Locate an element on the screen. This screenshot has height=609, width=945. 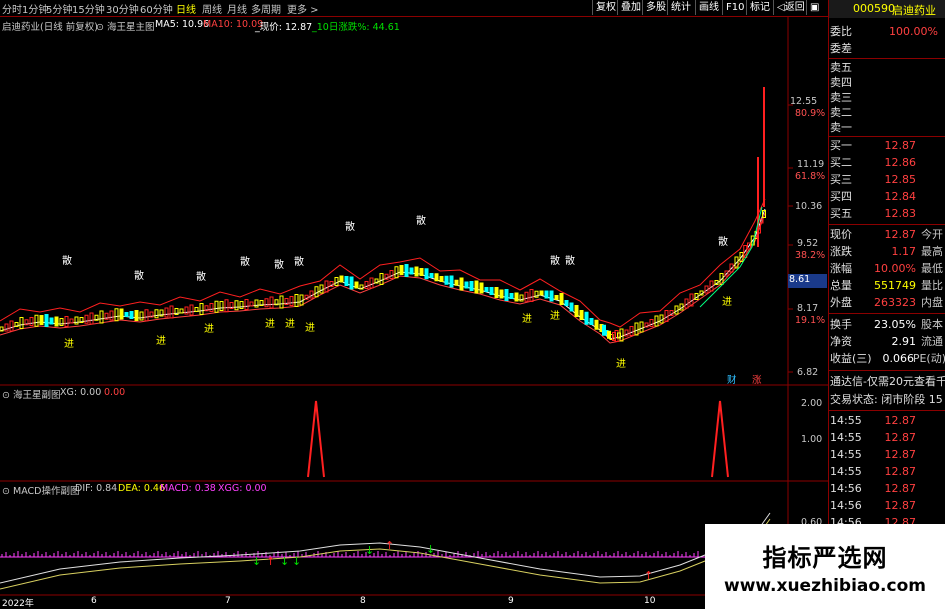
x-axis-label: 7 is located at coordinates (228, 601).